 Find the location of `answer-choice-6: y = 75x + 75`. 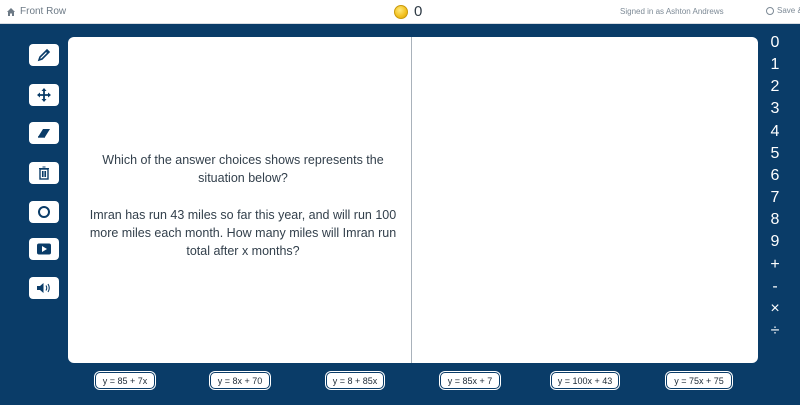

answer-choice-6: y = 75x + 75 is located at coordinates (699, 380).